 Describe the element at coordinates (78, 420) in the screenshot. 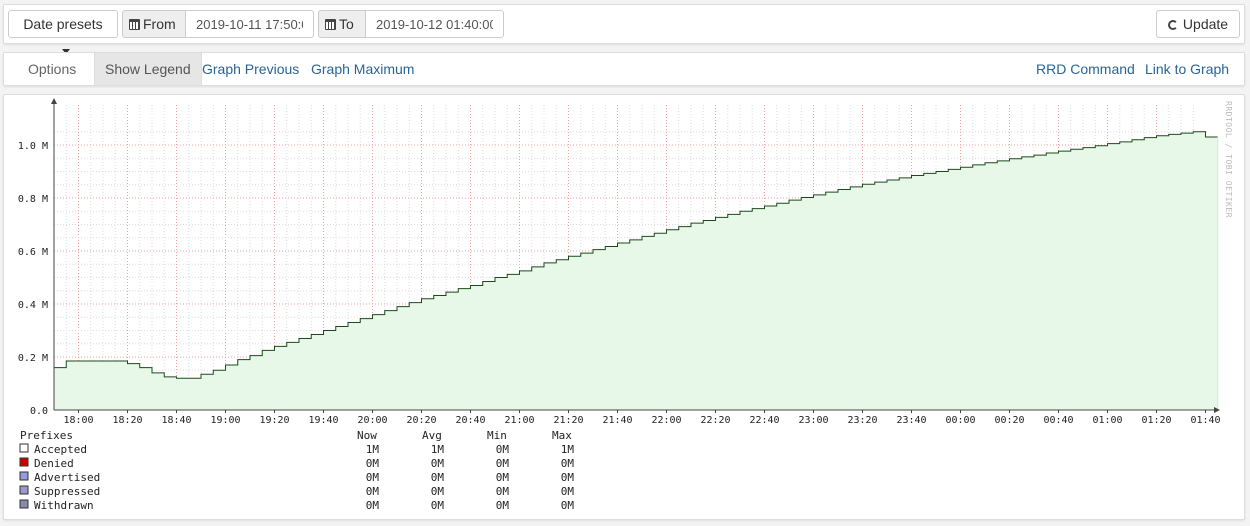

I see `x-tick-label: 18:00` at that location.